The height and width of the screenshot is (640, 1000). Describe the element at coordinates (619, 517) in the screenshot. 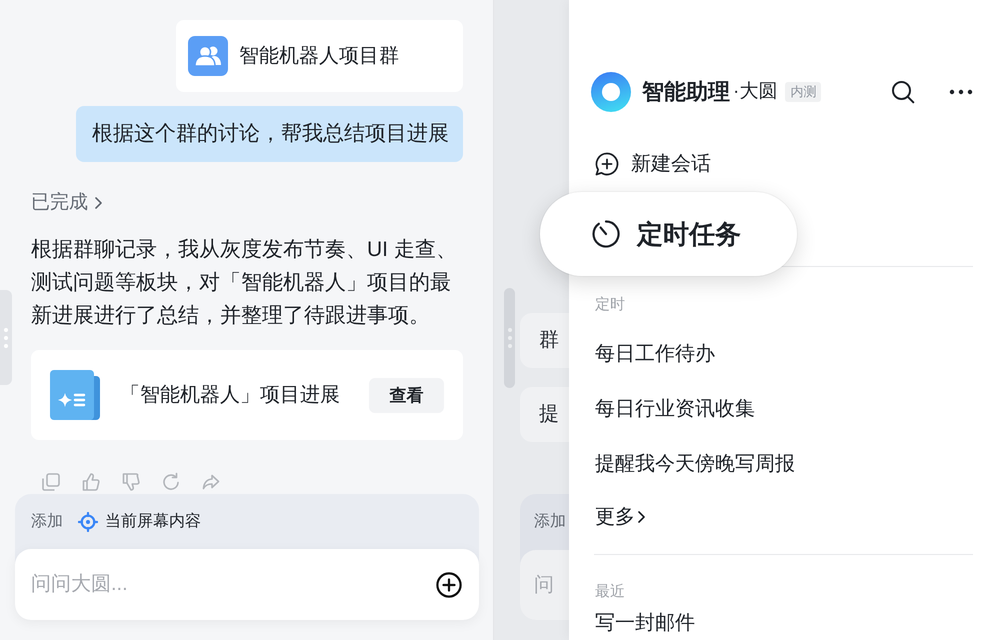

I see `more-link: 更多` at that location.